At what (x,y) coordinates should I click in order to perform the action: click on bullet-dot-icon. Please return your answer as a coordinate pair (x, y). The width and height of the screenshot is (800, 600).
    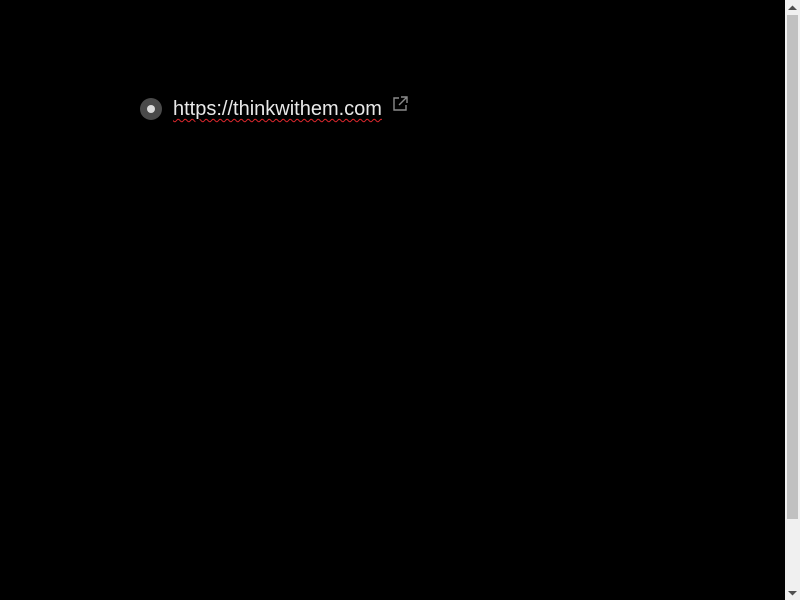
    Looking at the image, I should click on (151, 109).